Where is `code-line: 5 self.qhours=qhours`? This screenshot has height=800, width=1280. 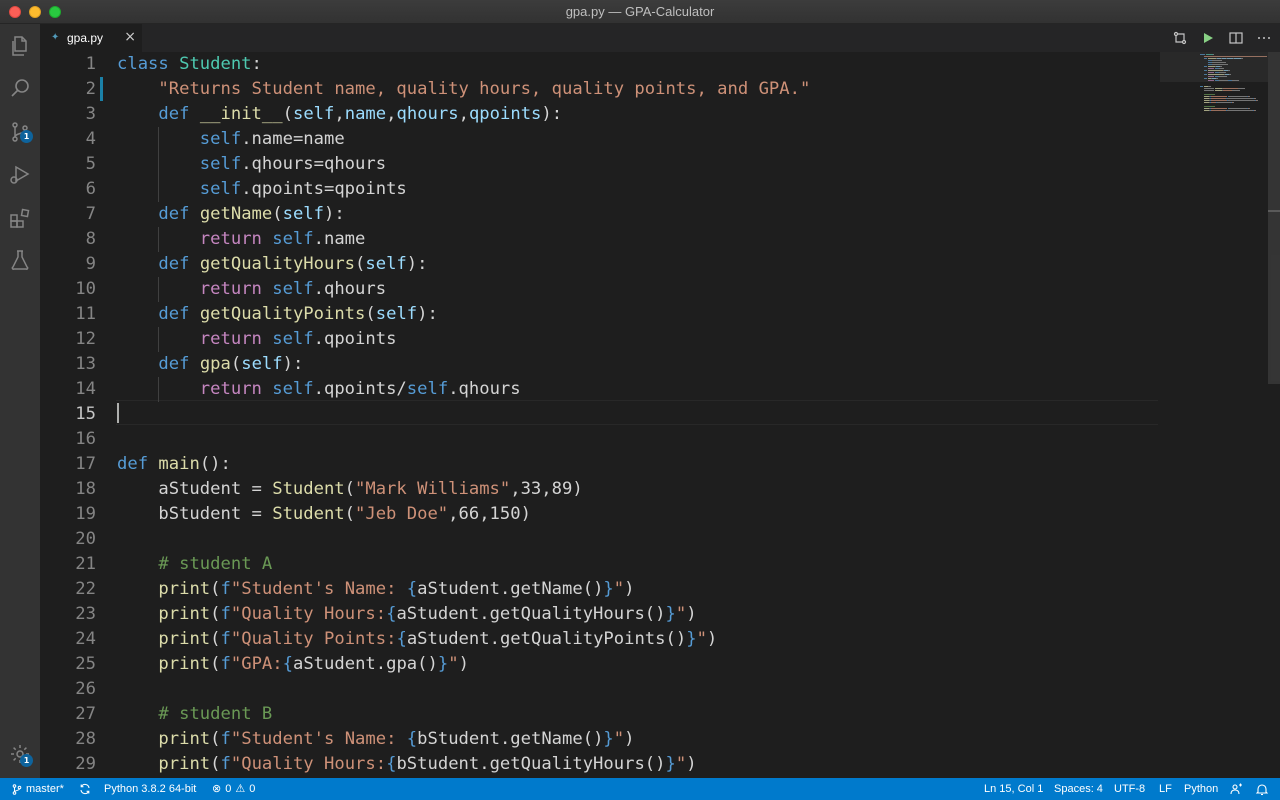
code-line: 5 self.qhours=qhours is located at coordinates (600, 164).